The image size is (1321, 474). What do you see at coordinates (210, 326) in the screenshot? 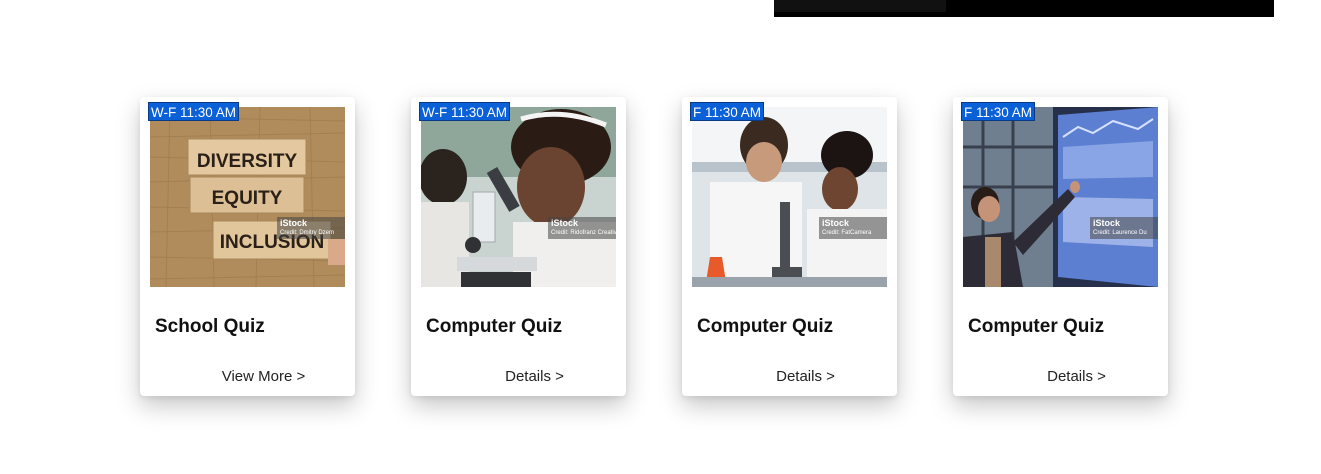
I see `quiz-title: School Quiz` at bounding box center [210, 326].